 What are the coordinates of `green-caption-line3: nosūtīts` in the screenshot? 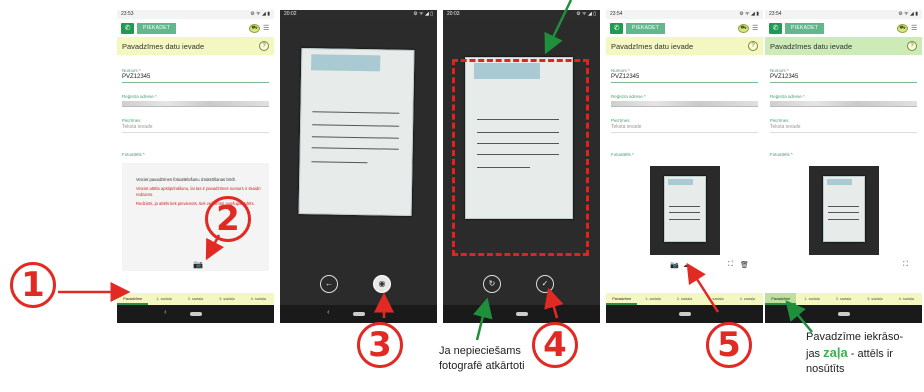 It's located at (825, 369).